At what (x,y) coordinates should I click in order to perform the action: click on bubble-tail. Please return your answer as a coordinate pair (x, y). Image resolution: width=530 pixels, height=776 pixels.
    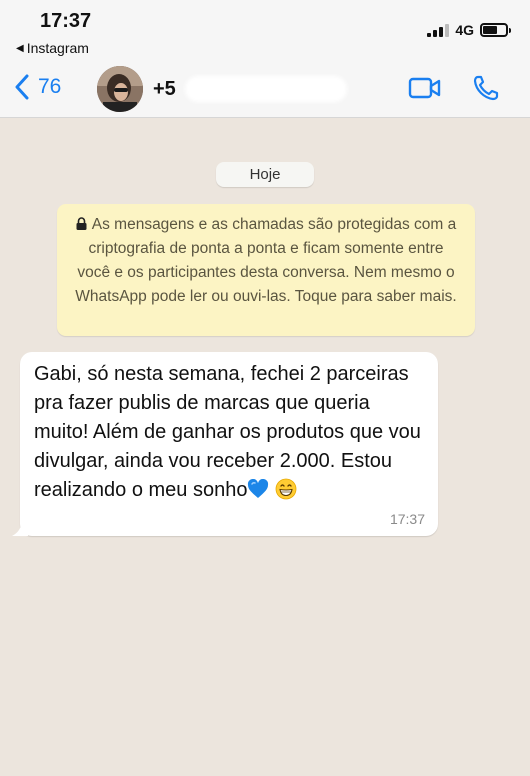
    Looking at the image, I should click on (20, 529).